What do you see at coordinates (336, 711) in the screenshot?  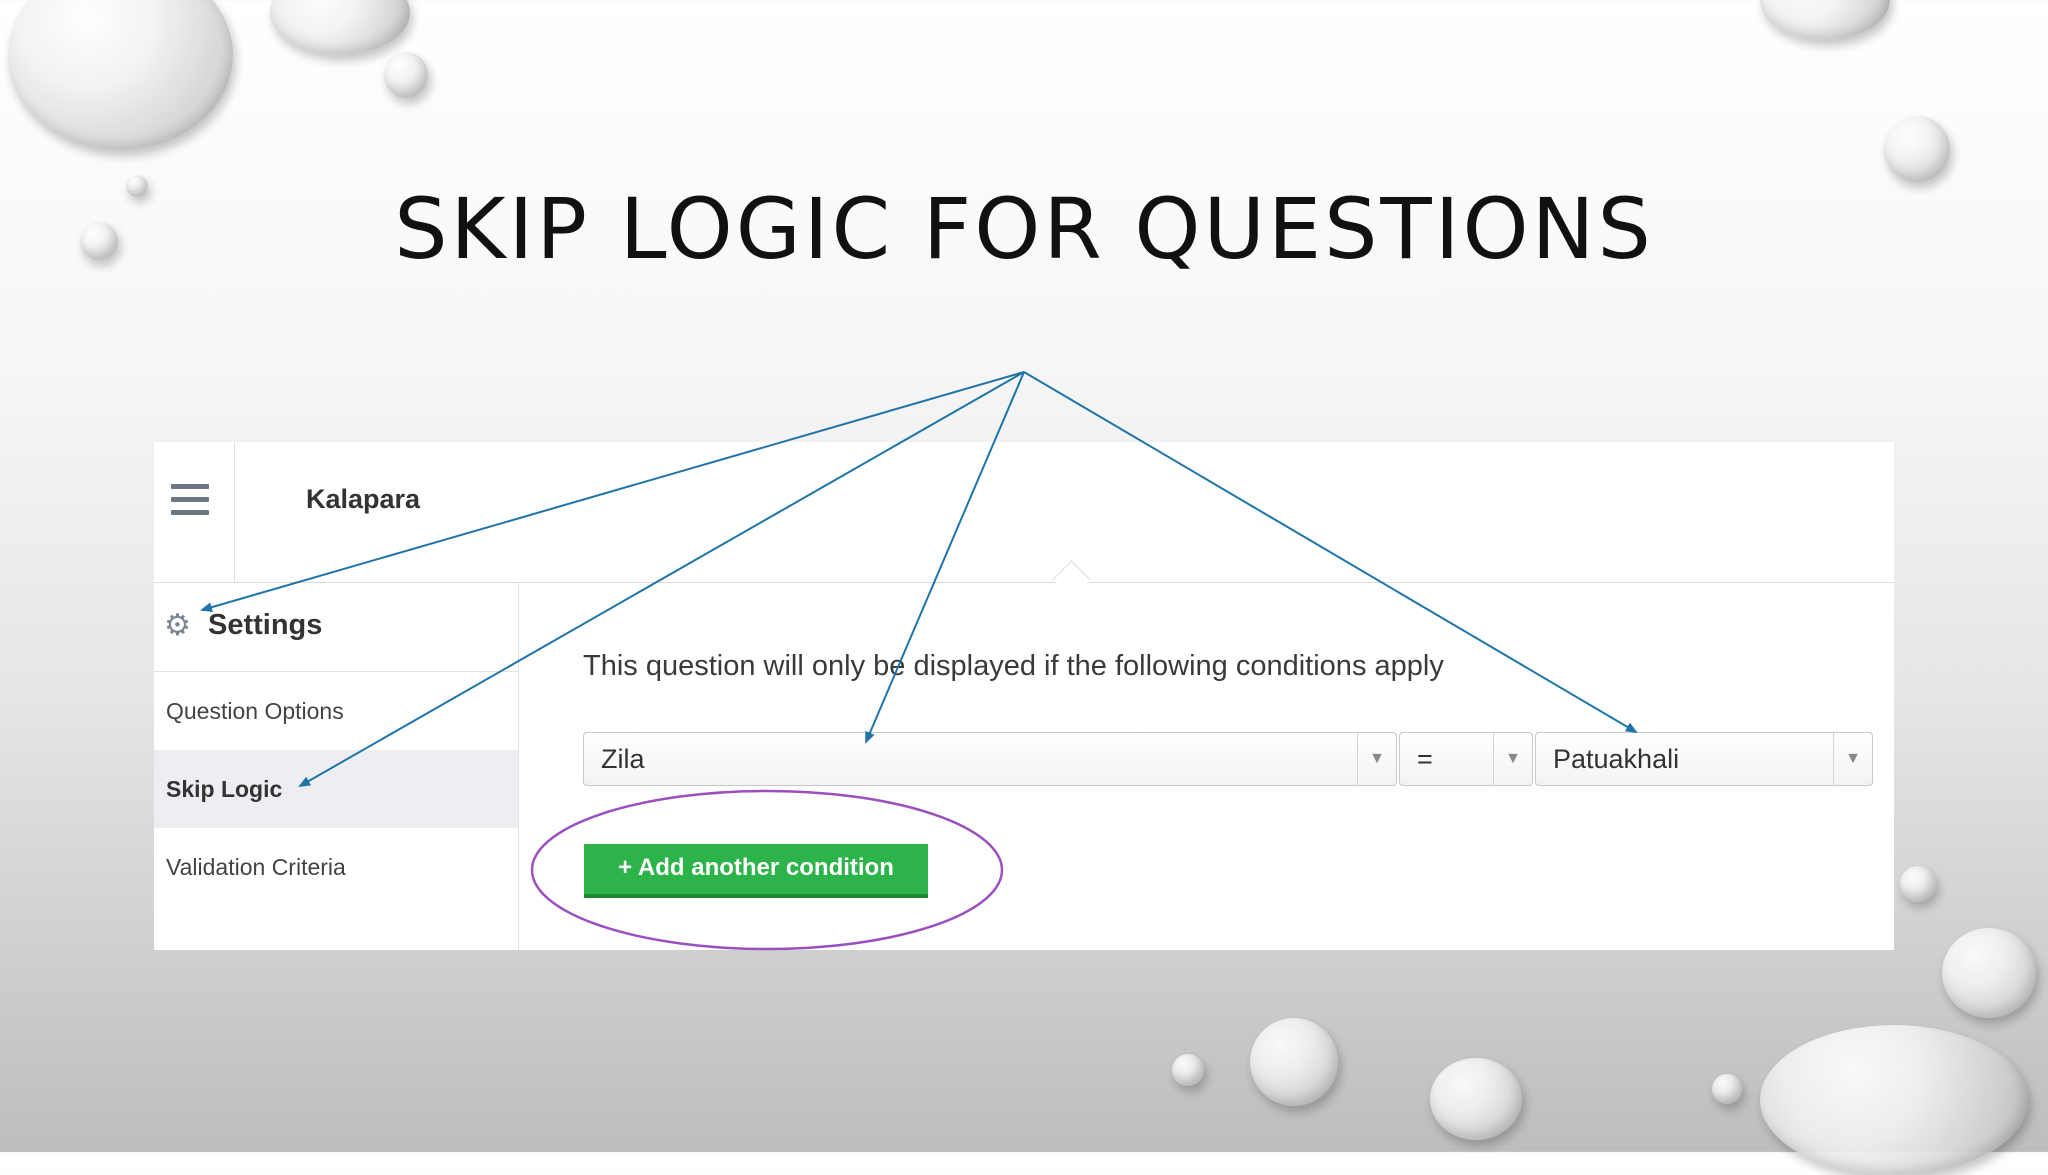 I see `sidebar-item-question-options: Question Options` at bounding box center [336, 711].